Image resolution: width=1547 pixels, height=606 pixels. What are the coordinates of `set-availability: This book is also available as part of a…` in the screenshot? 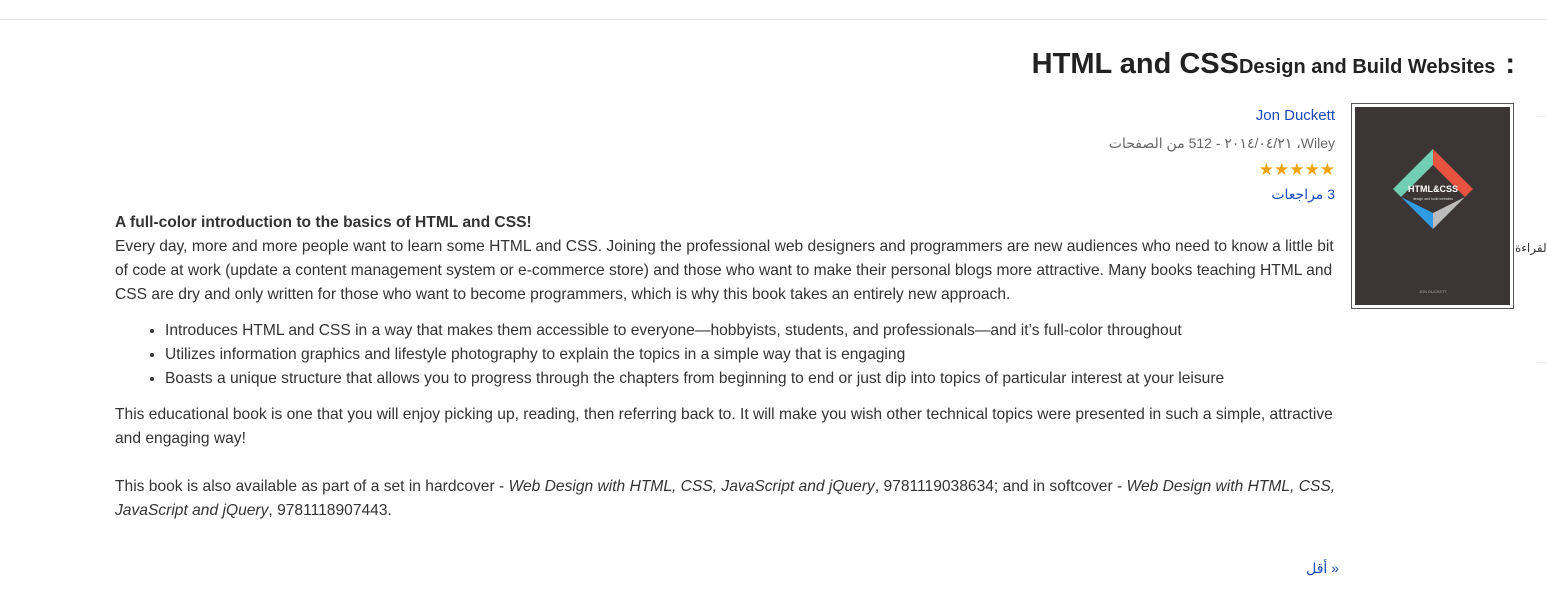 It's located at (727, 499).